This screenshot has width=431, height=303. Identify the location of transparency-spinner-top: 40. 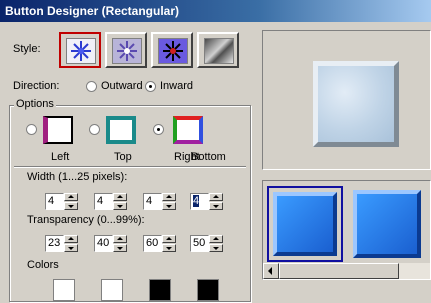
(110, 243).